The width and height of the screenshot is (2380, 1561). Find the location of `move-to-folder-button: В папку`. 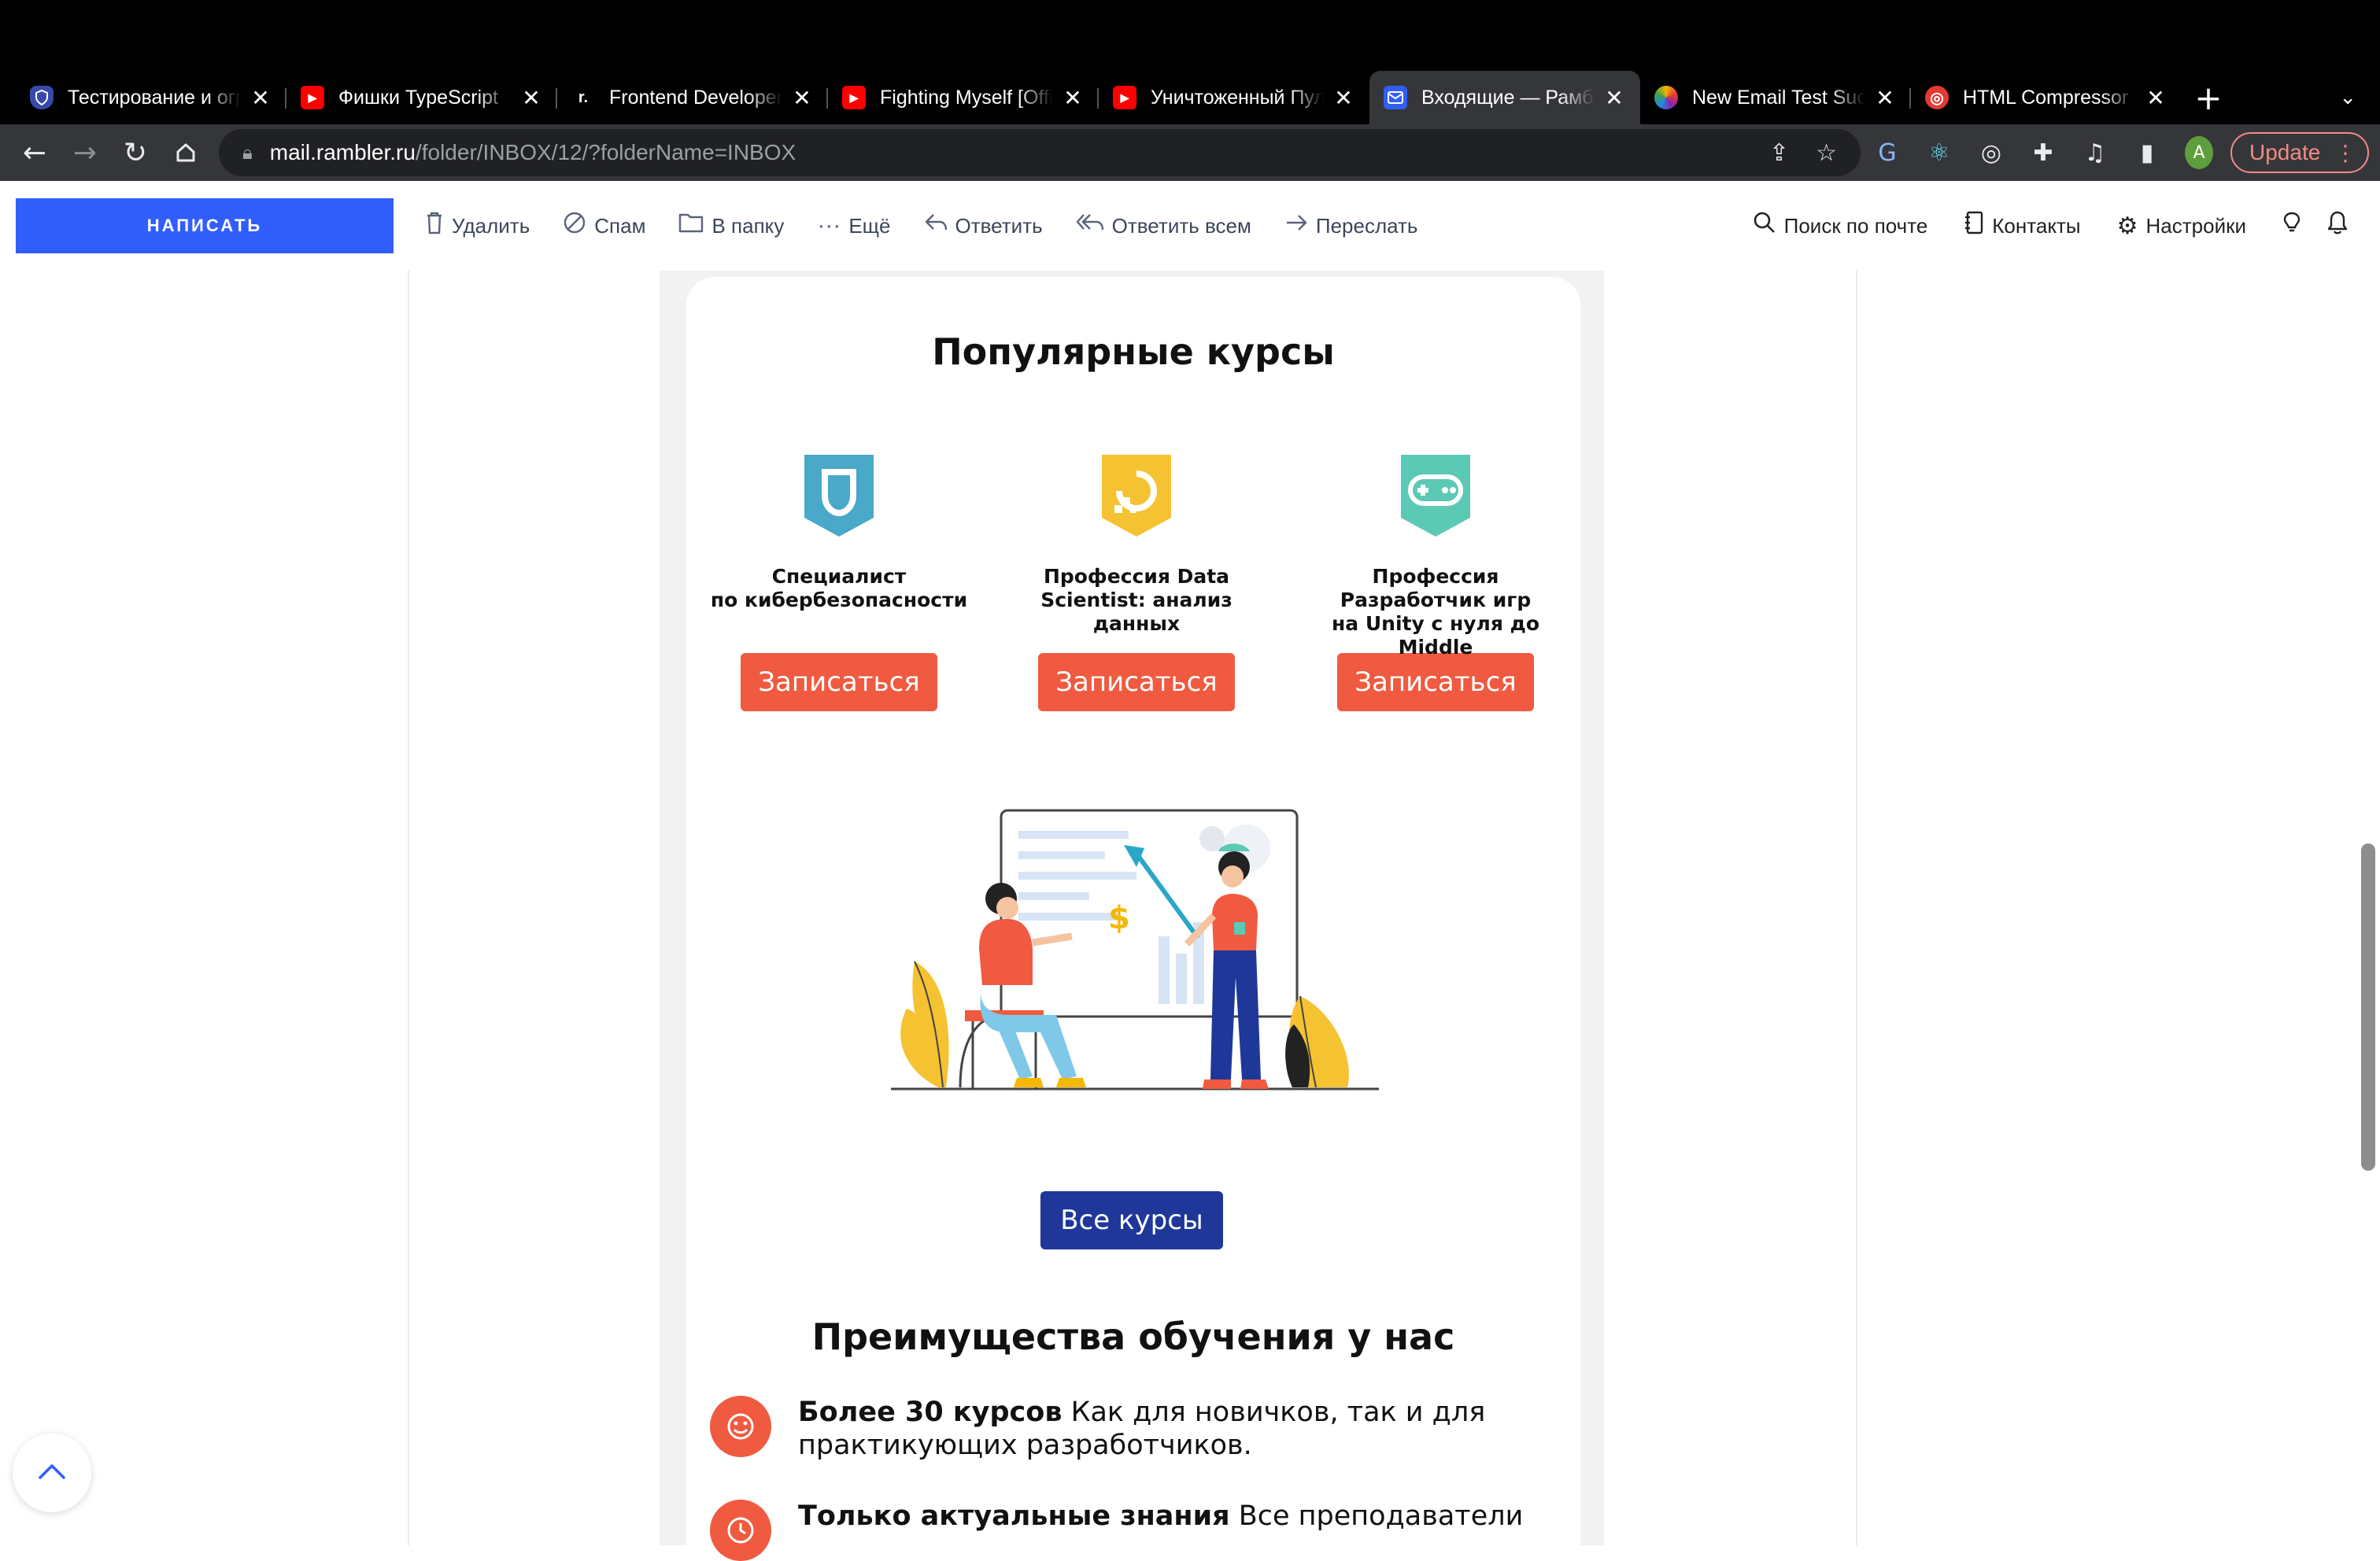

move-to-folder-button: В папку is located at coordinates (731, 225).